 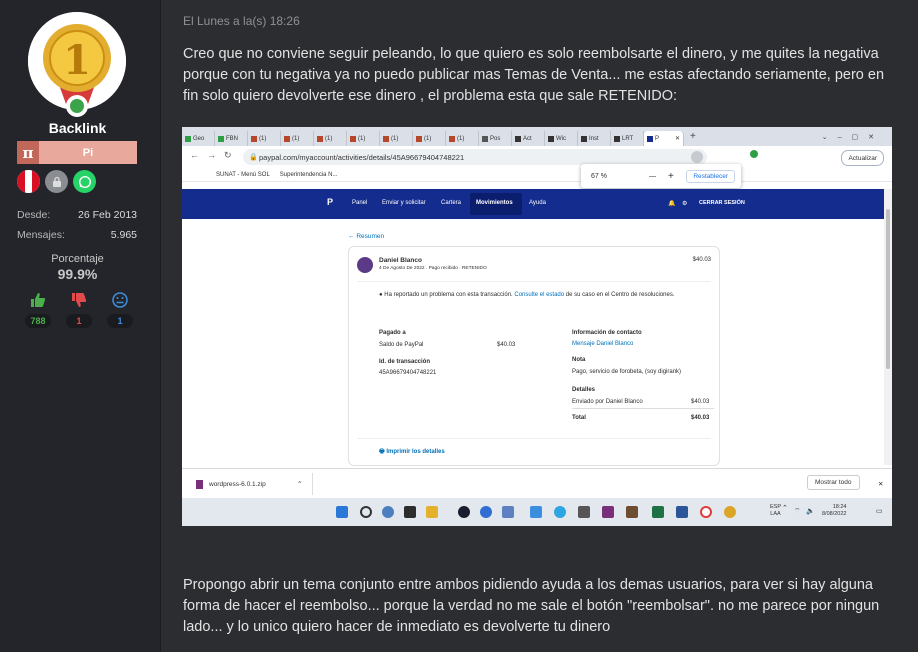 What do you see at coordinates (579, 418) in the screenshot?
I see `total-label: Total` at bounding box center [579, 418].